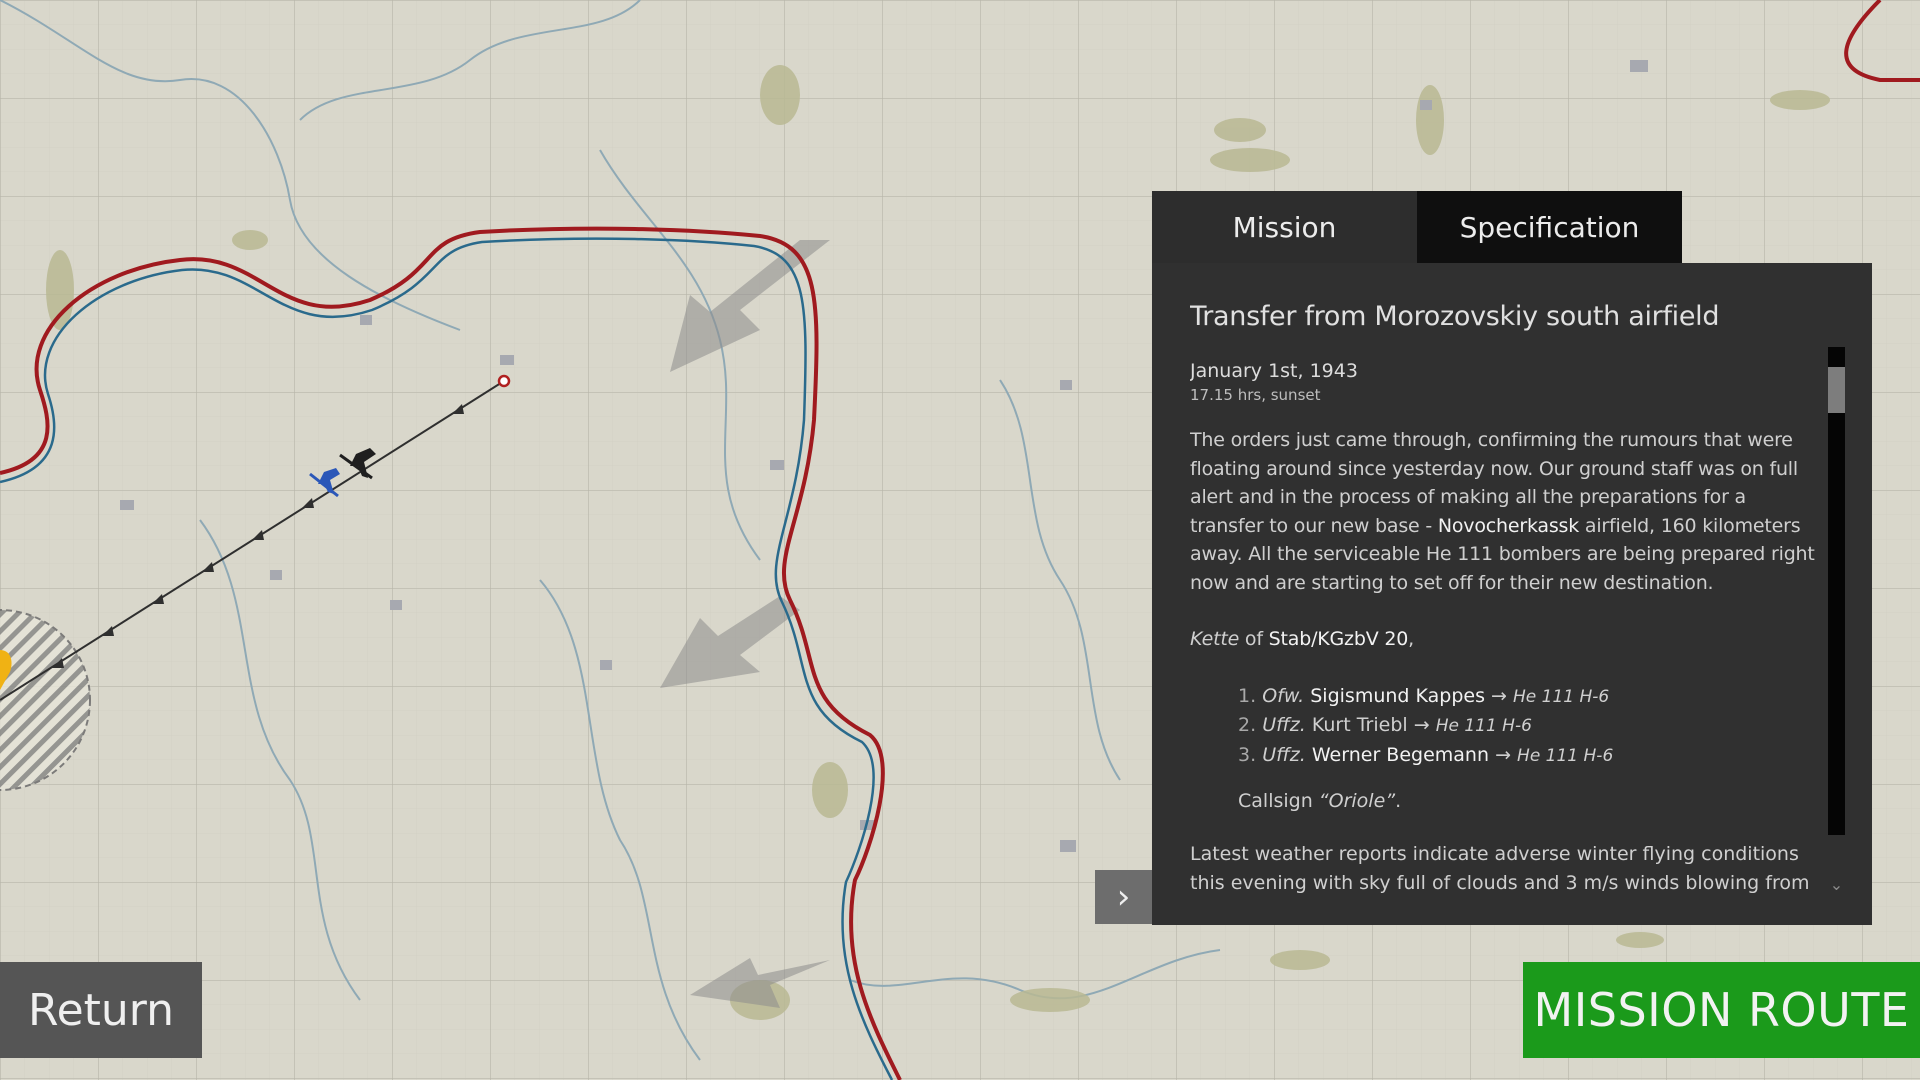 The height and width of the screenshot is (1080, 1920). I want to click on crew-name: Kurt Triebl, so click(1359, 725).